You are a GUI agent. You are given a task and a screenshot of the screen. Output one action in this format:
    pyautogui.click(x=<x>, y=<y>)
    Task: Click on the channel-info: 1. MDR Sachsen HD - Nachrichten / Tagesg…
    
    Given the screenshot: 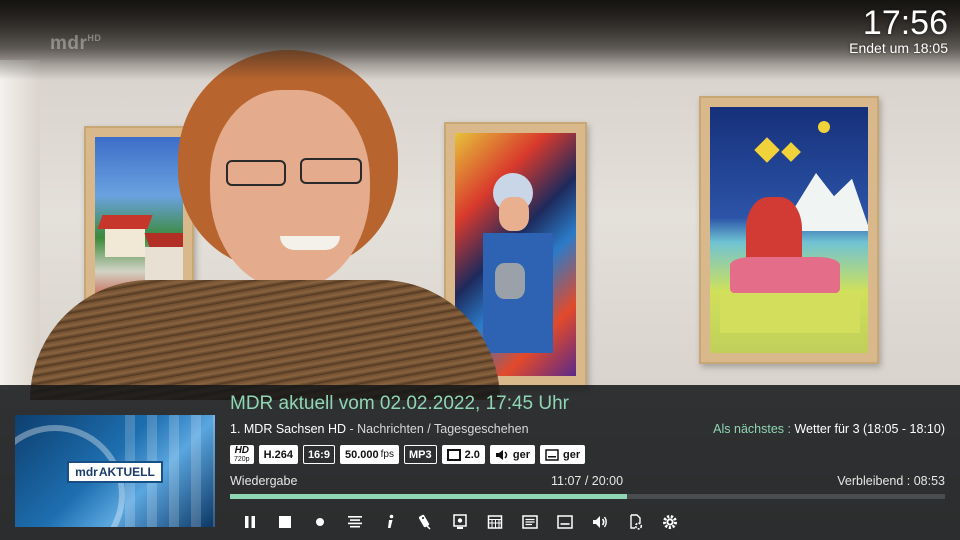 What is the action you would take?
    pyautogui.click(x=379, y=429)
    